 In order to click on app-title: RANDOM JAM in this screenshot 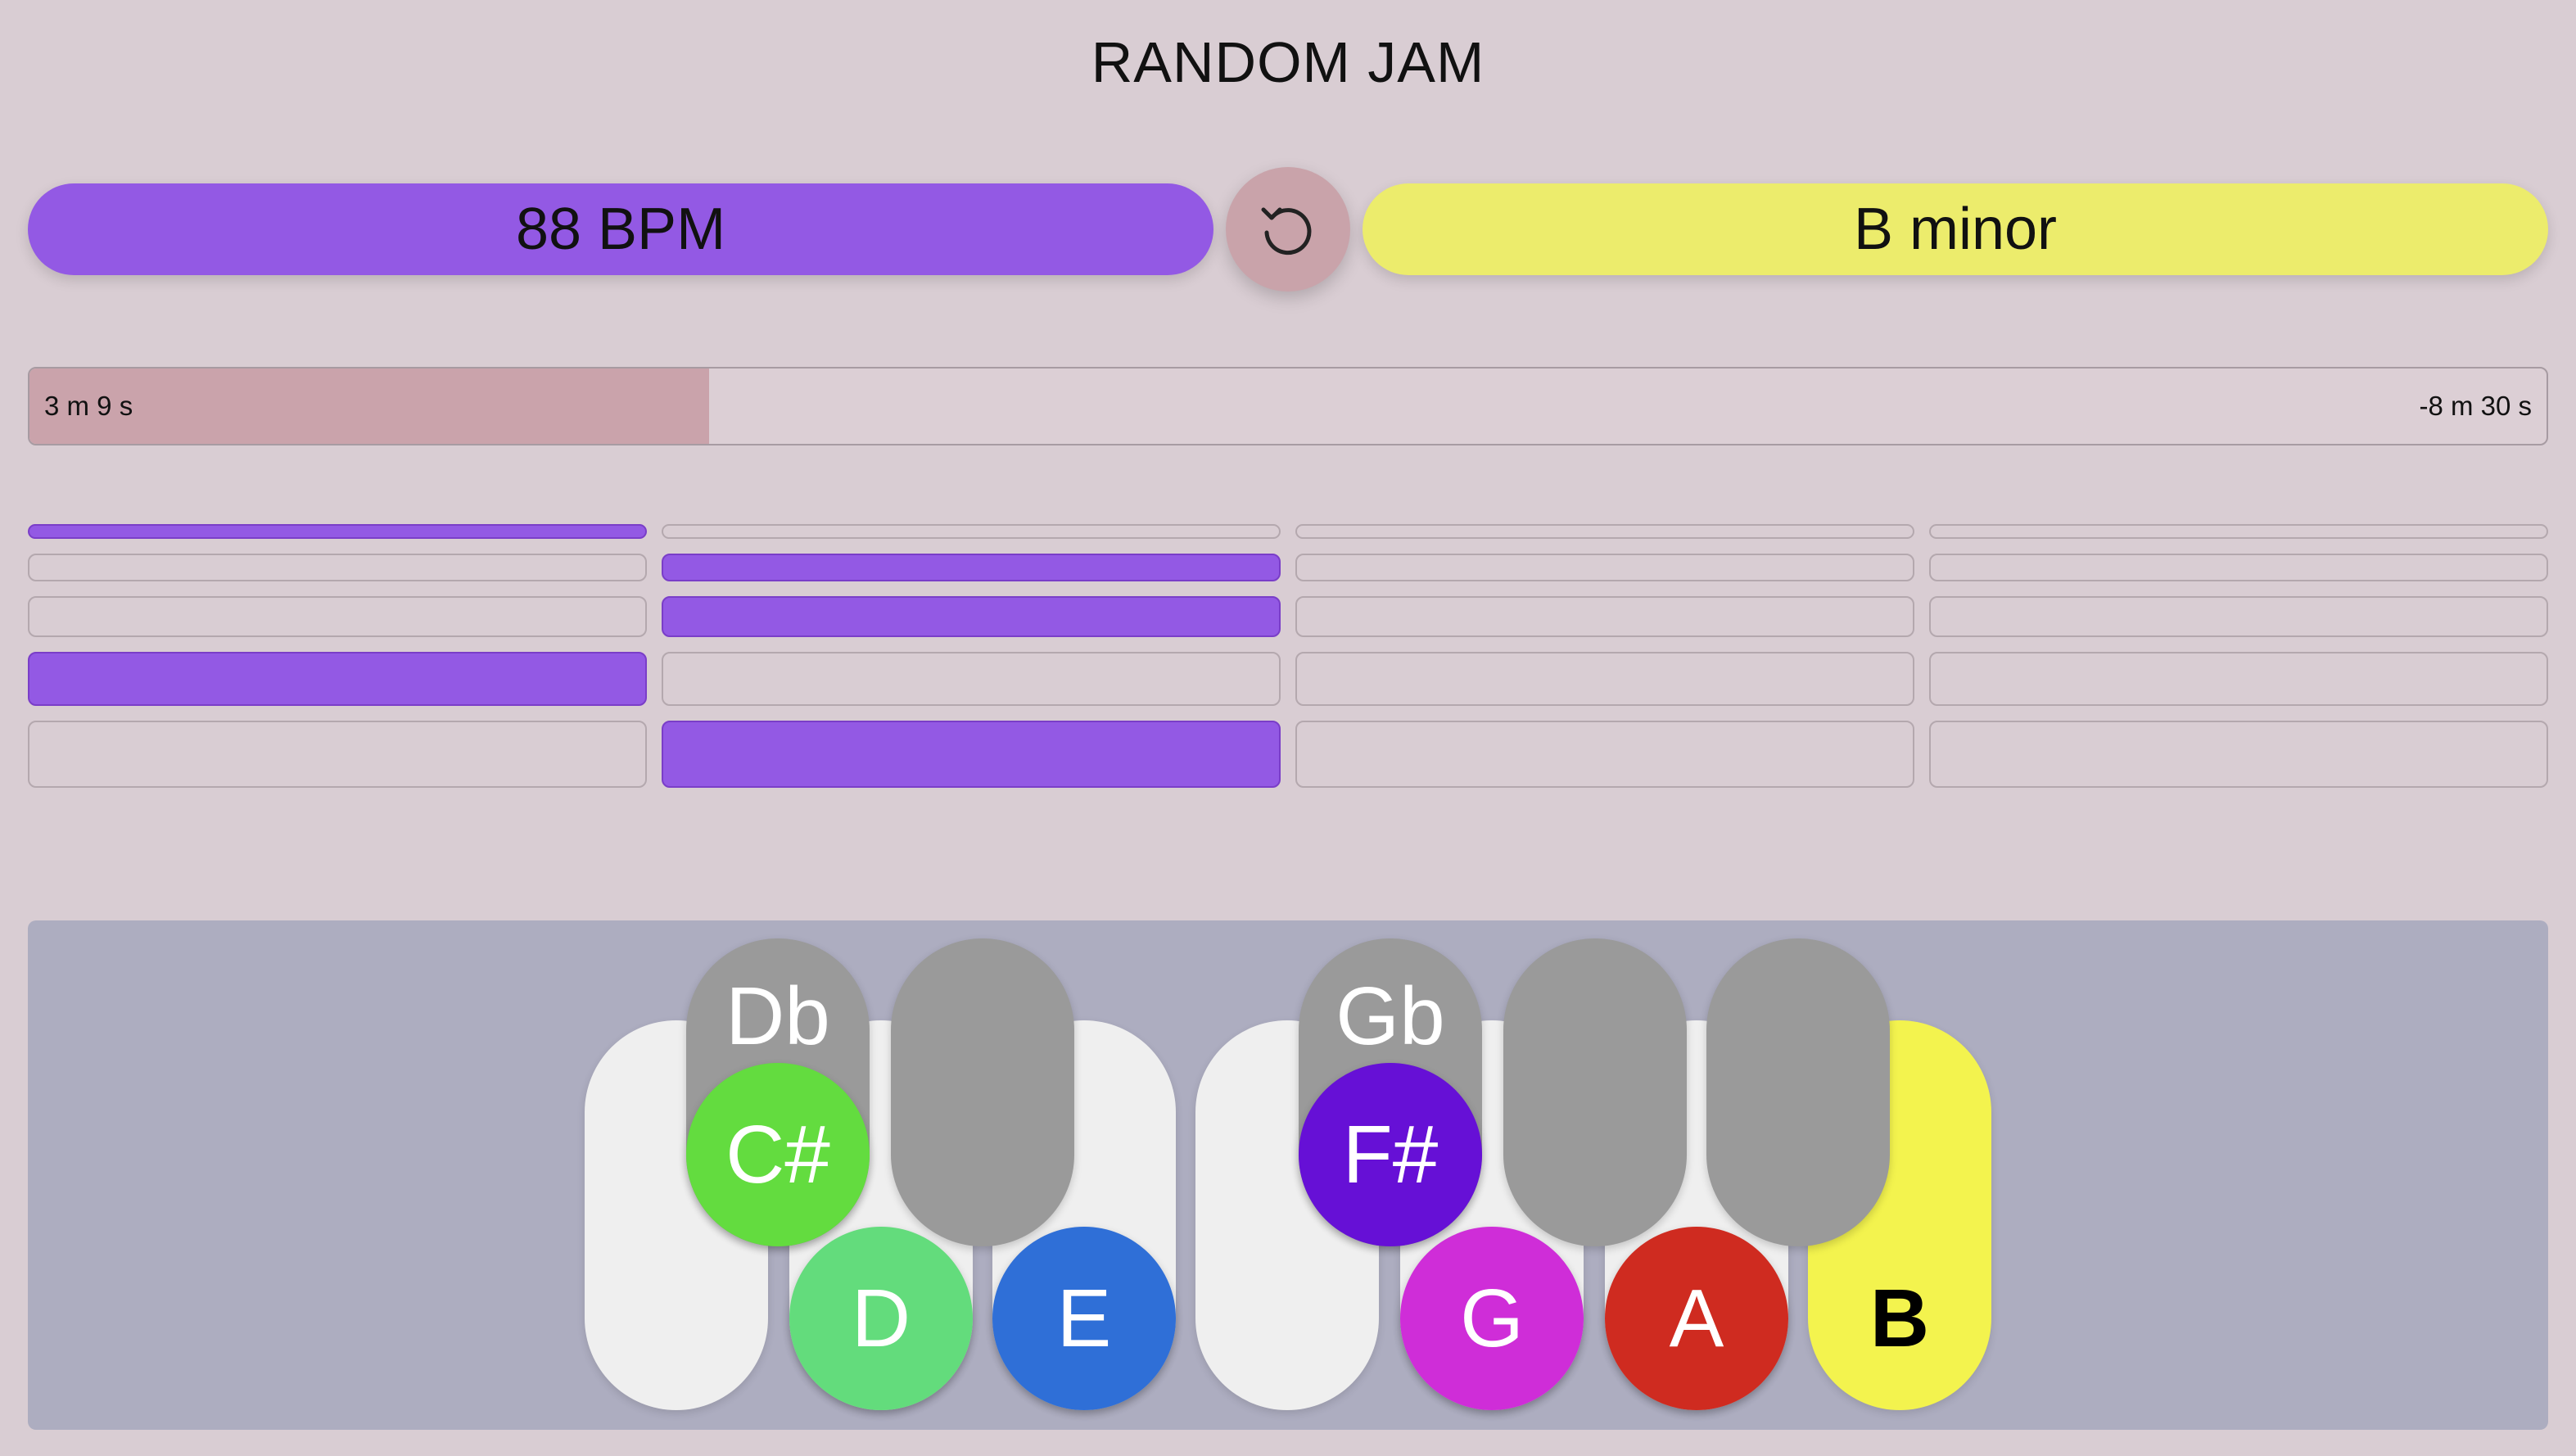, I will do `click(1288, 62)`.